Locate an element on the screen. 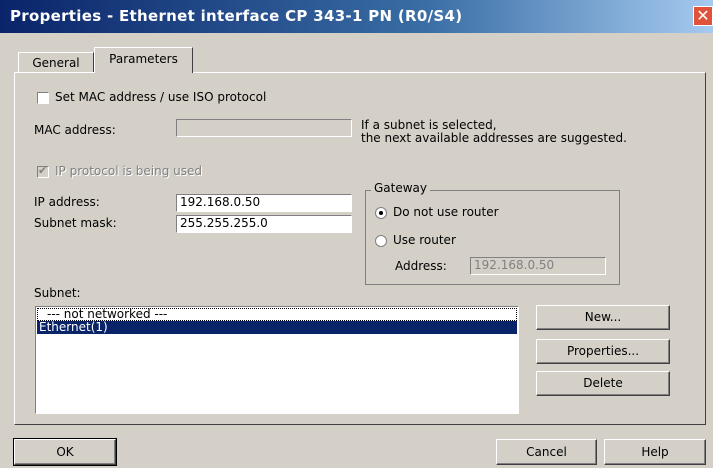 Image resolution: width=713 pixels, height=468 pixels. ok-button-label: OK is located at coordinates (65, 452).